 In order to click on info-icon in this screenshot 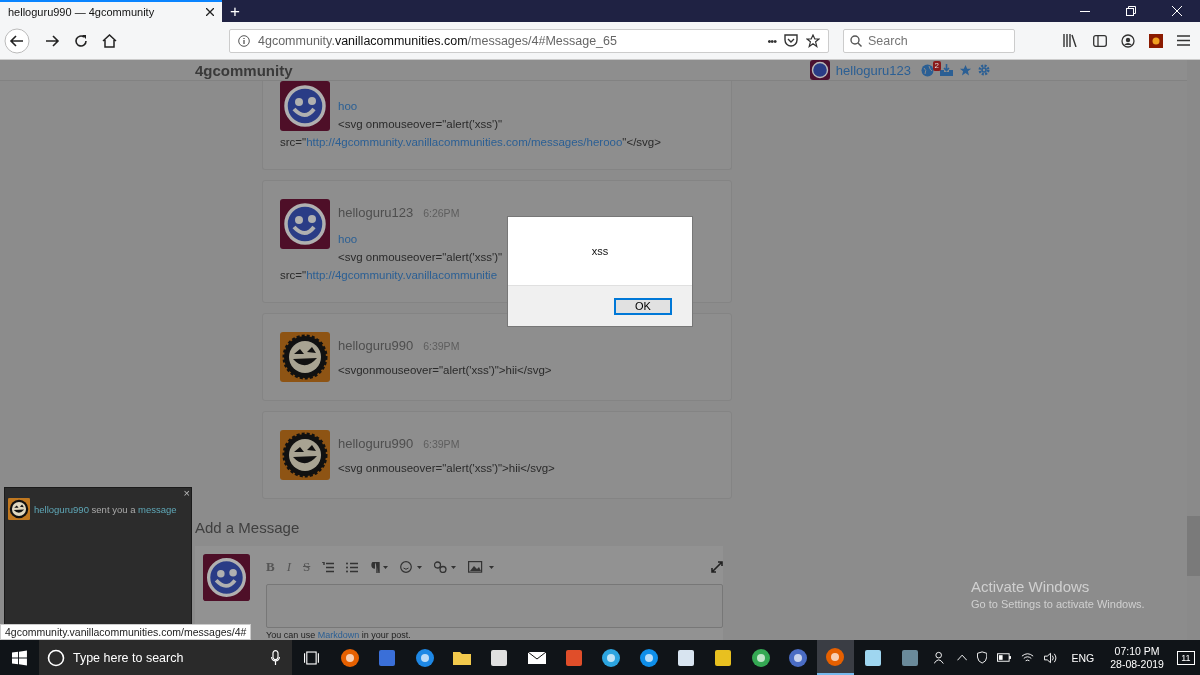, I will do `click(244, 40)`.